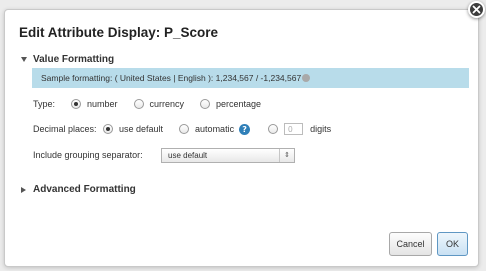  I want to click on type-number-radio, so click(76, 104).